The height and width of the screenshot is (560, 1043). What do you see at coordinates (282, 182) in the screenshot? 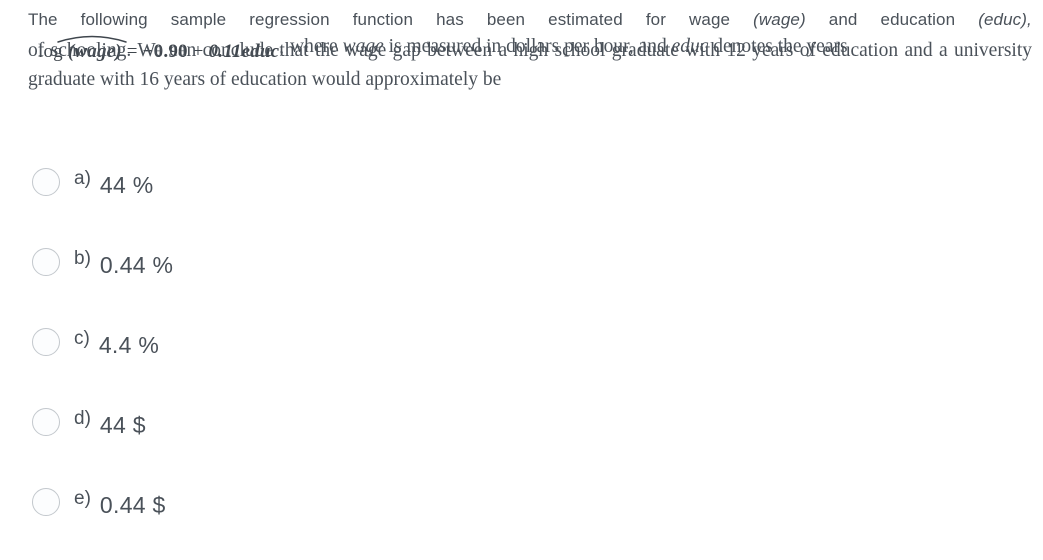
I see `option-row-a: a) 44 %` at bounding box center [282, 182].